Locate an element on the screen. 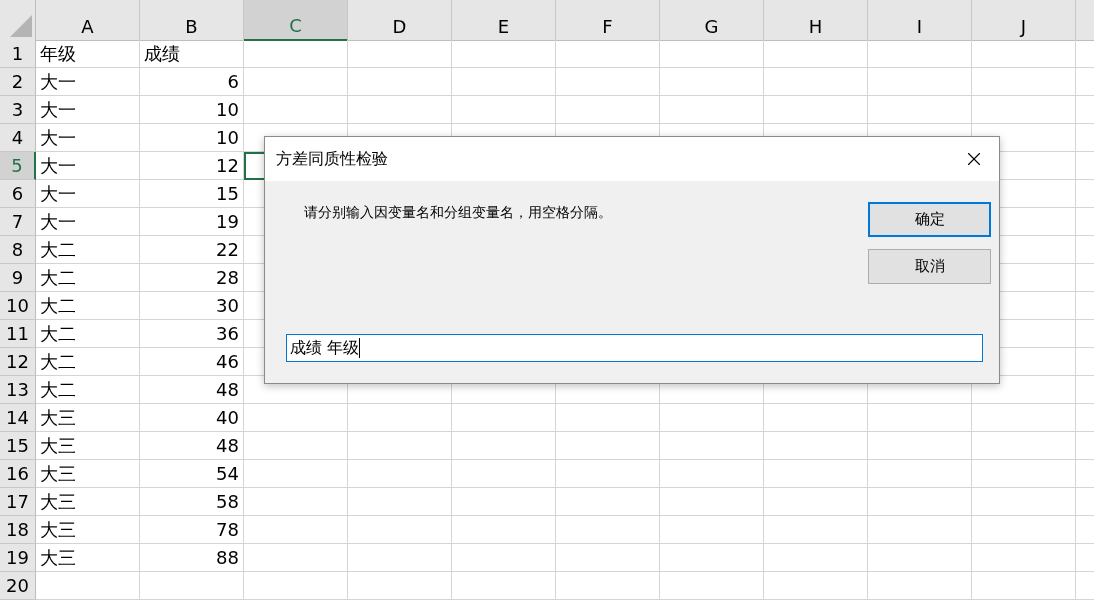  table-cell: 22 is located at coordinates (192, 250).